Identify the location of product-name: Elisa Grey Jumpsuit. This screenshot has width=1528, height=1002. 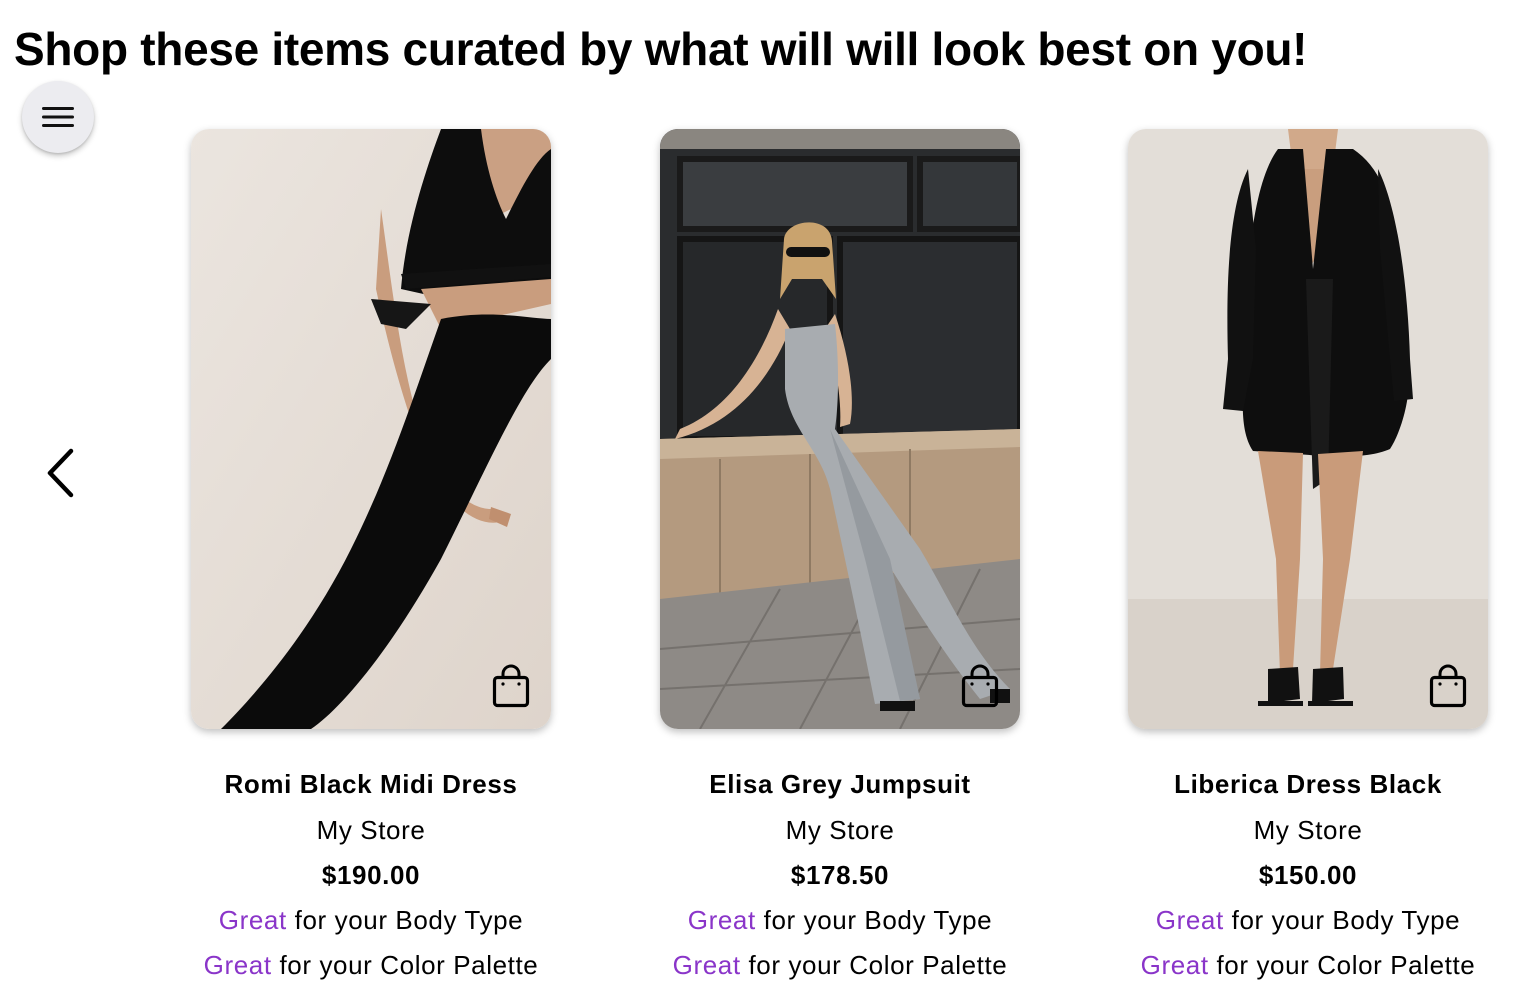
(840, 784).